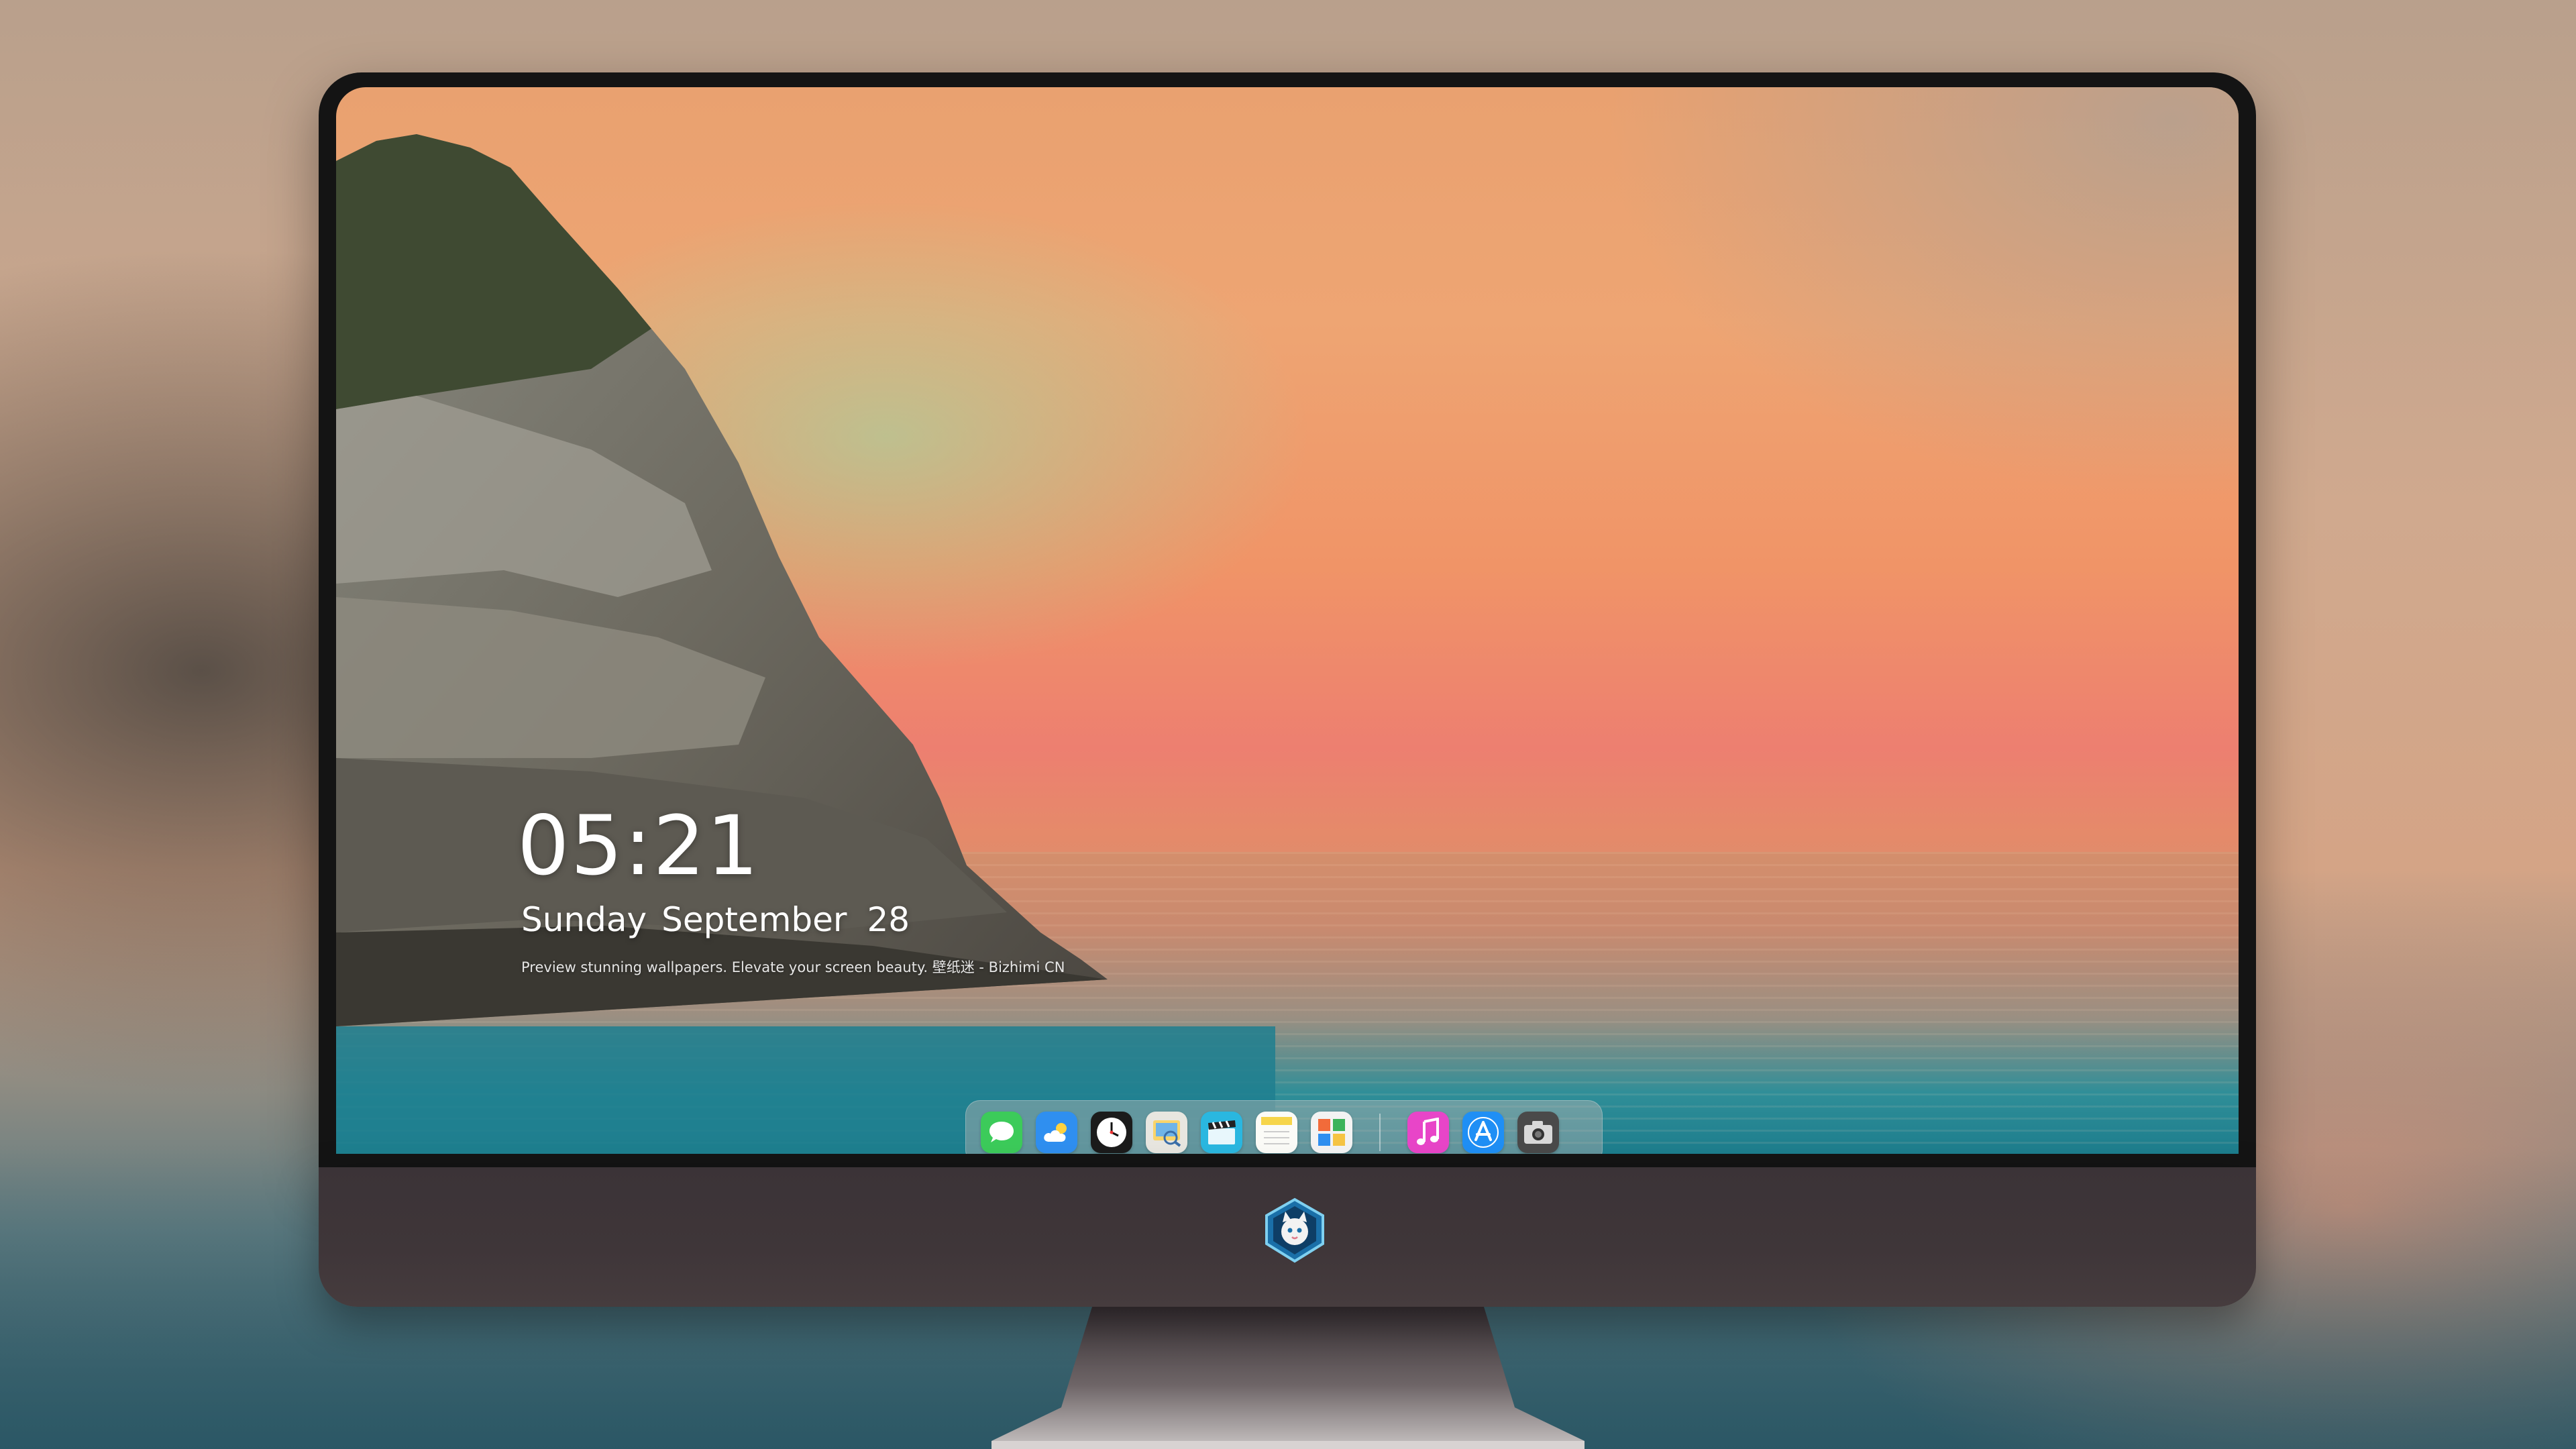  Describe the element at coordinates (1294, 1230) in the screenshot. I see `cat-mascot-logo-icon` at that location.